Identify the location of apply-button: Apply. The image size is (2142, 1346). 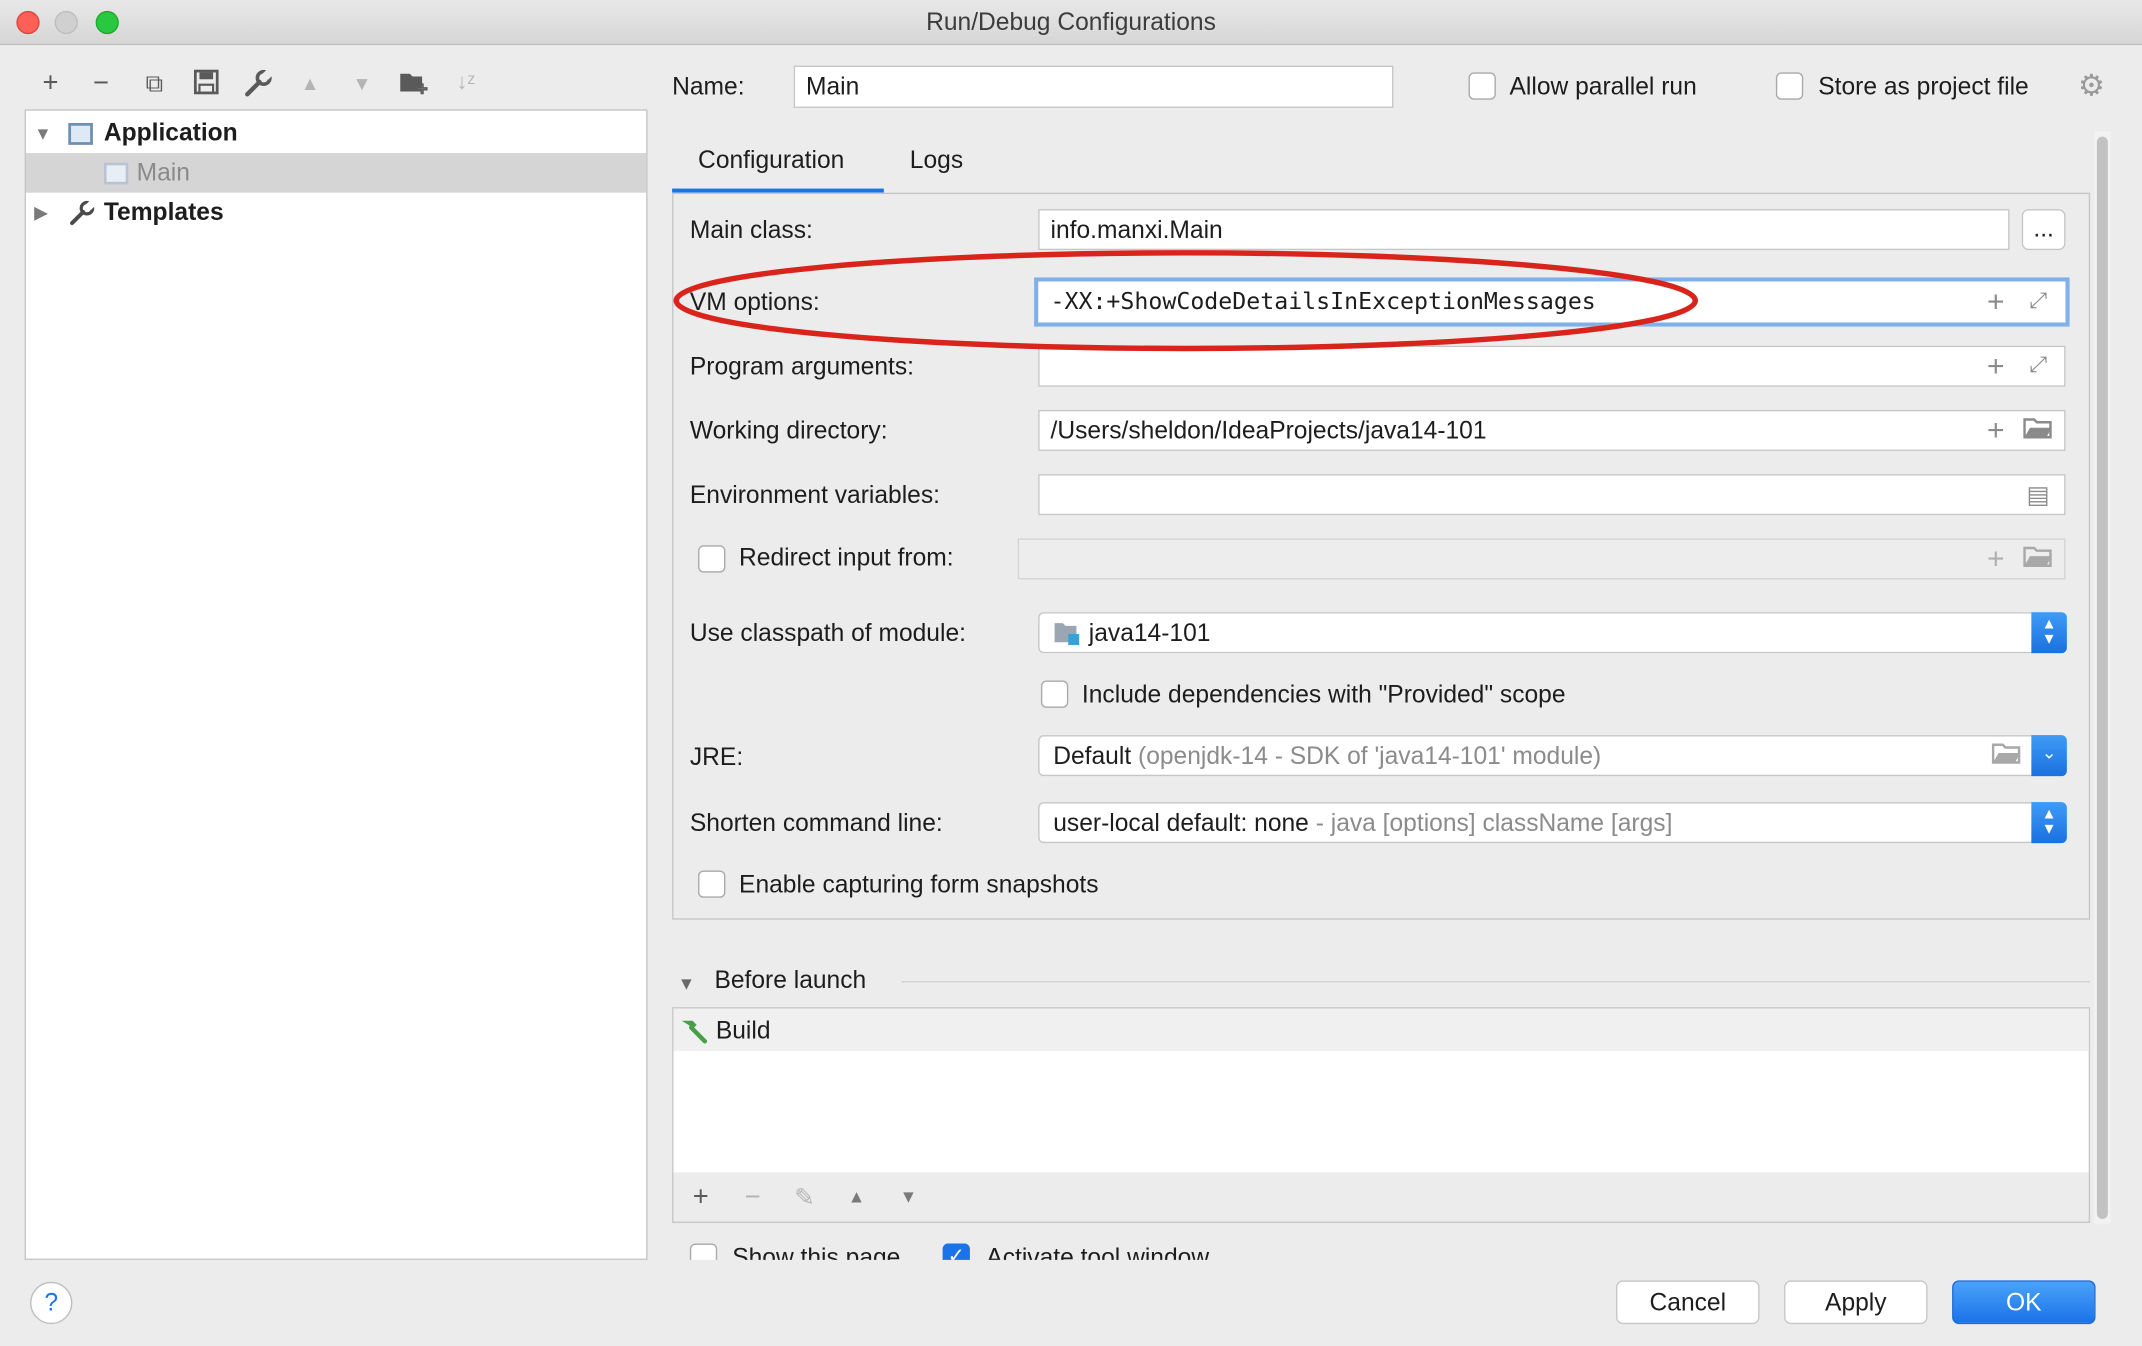
(1856, 1302).